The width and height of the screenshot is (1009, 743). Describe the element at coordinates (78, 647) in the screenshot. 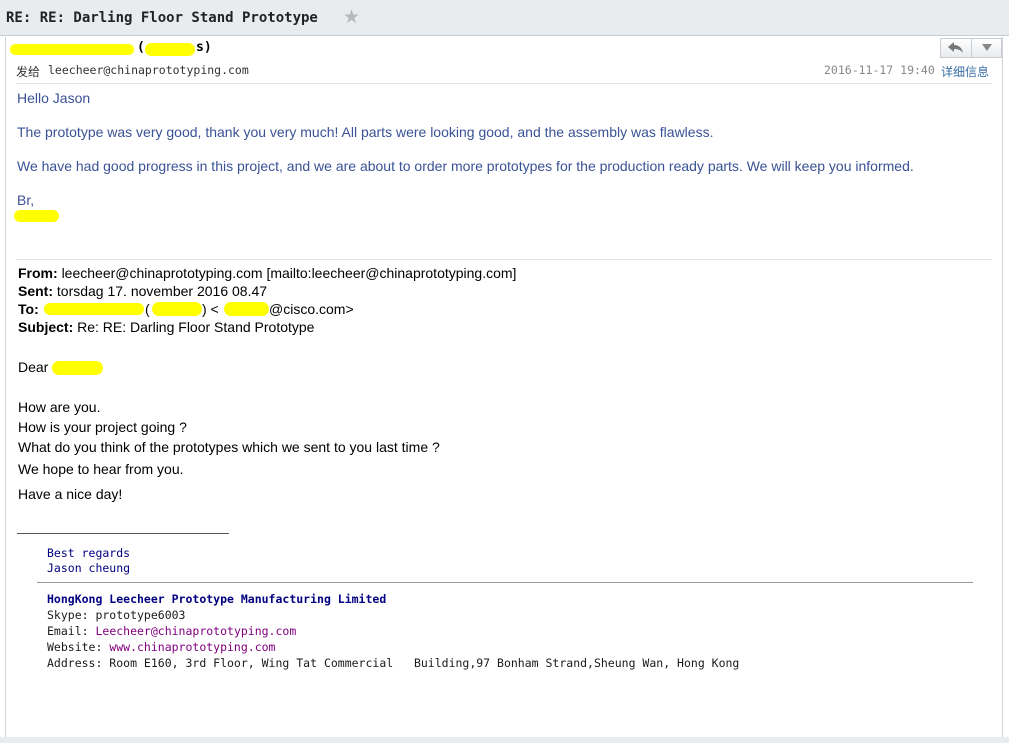

I see `sig-website-label: Website:` at that location.